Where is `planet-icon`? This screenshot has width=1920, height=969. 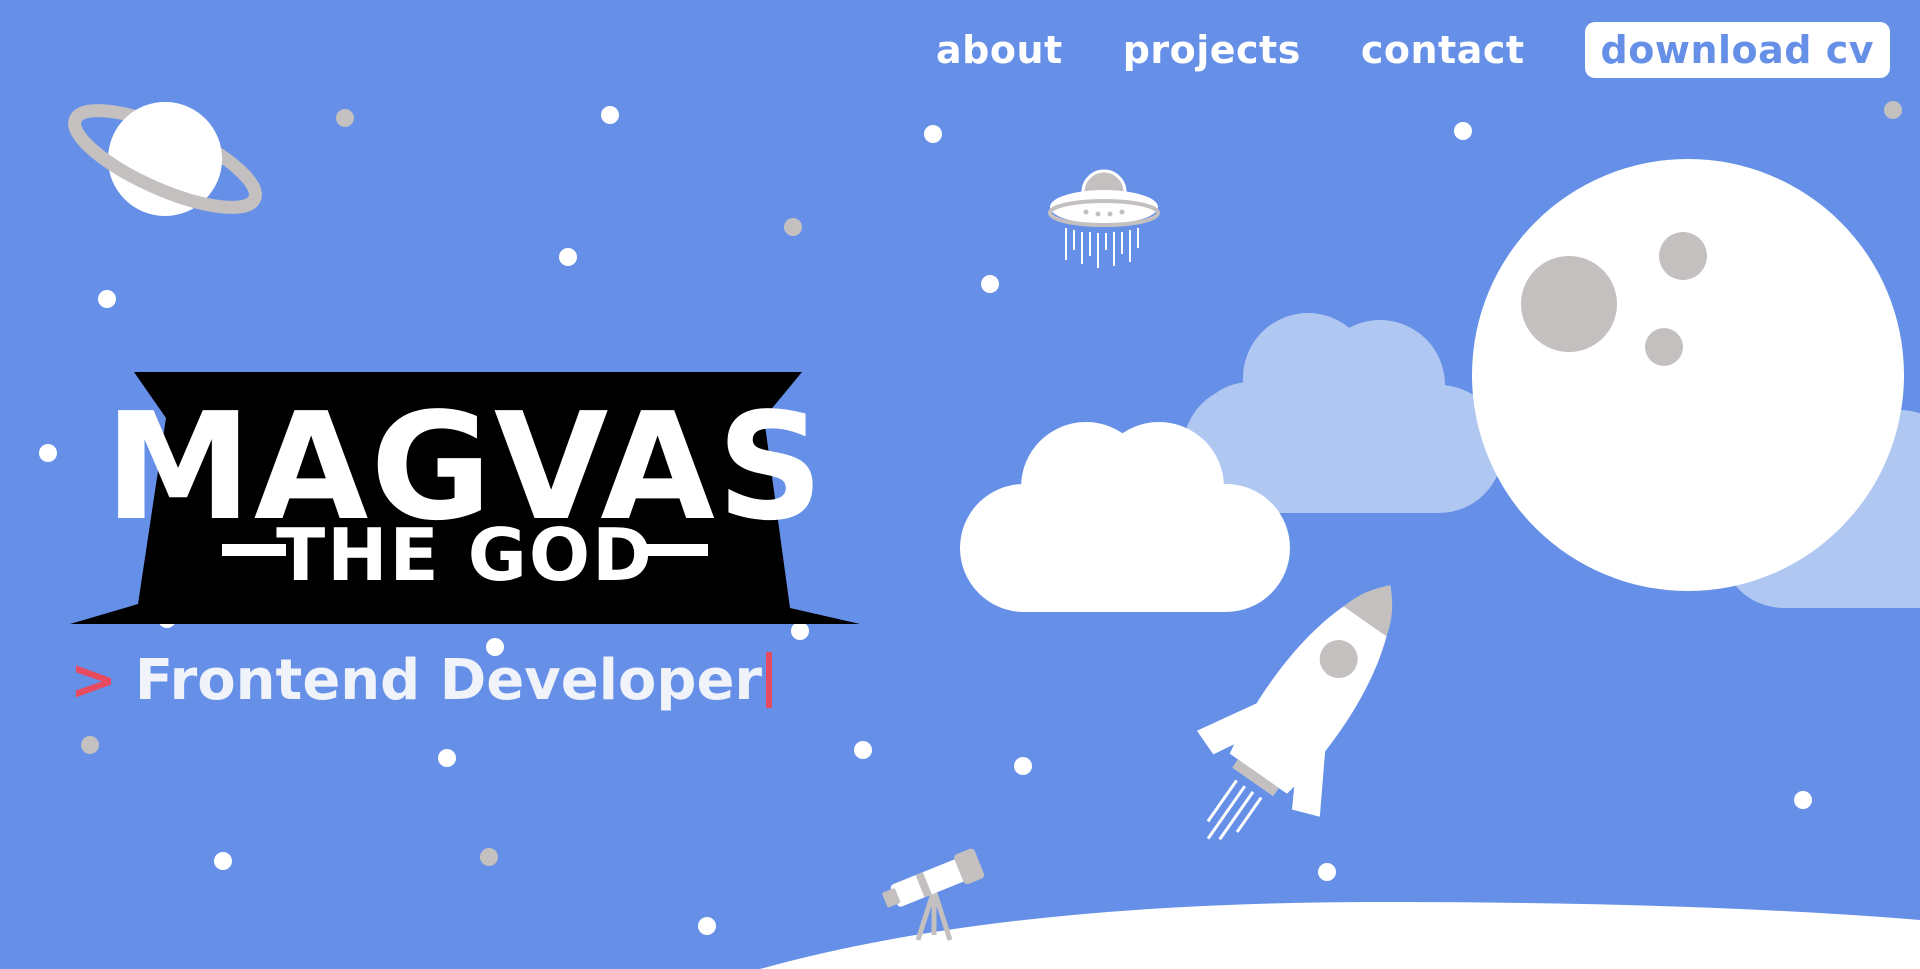
planet-icon is located at coordinates (165, 159).